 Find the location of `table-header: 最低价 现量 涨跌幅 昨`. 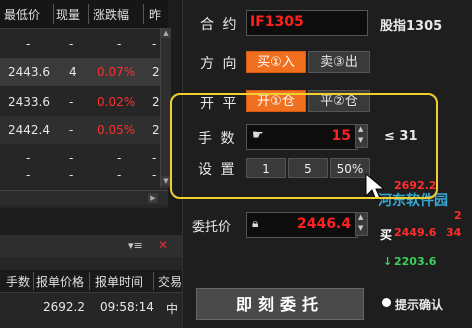

table-header: 最低价 现量 涨跌幅 昨 is located at coordinates (84, 14).